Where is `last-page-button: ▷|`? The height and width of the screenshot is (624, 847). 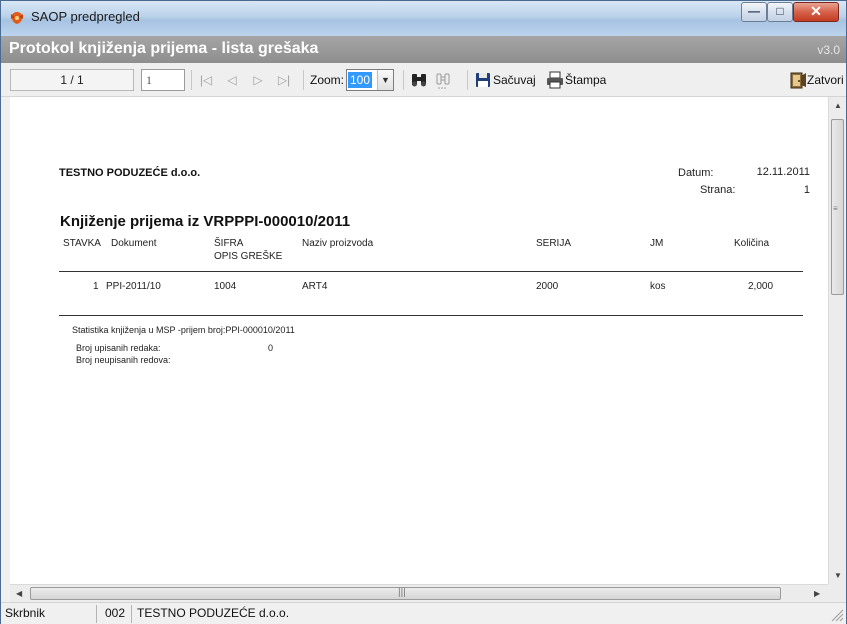 last-page-button: ▷| is located at coordinates (284, 80).